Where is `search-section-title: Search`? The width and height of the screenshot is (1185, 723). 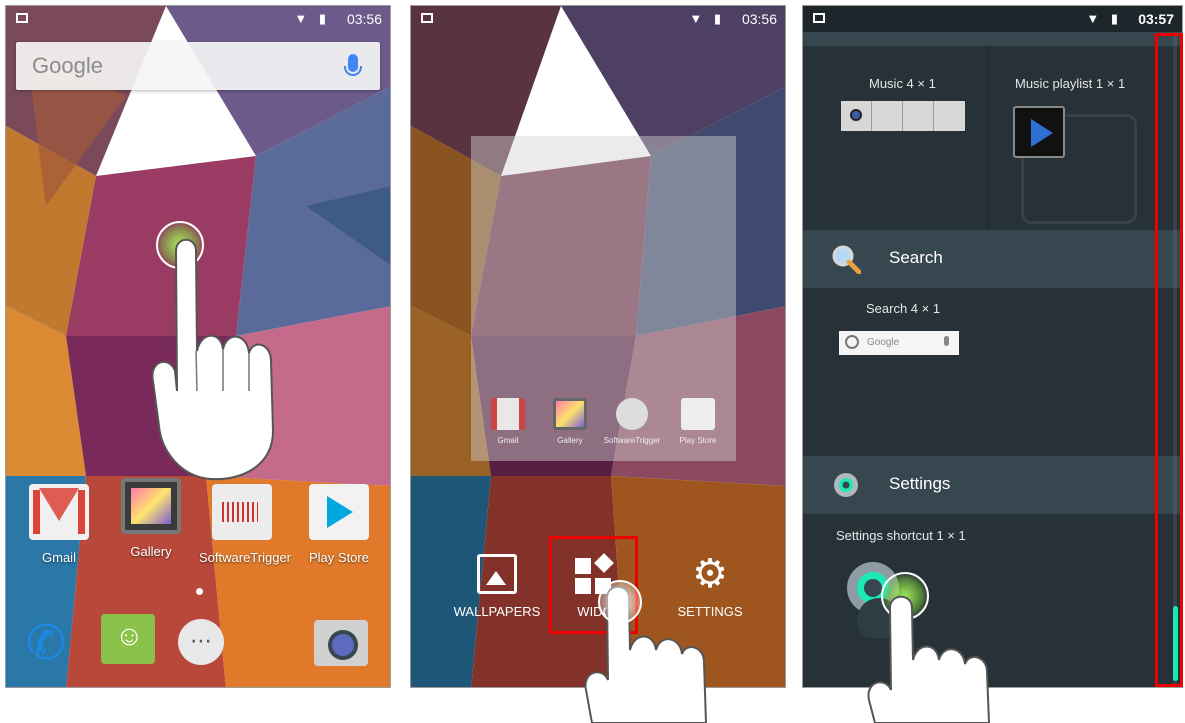 search-section-title: Search is located at coordinates (916, 257).